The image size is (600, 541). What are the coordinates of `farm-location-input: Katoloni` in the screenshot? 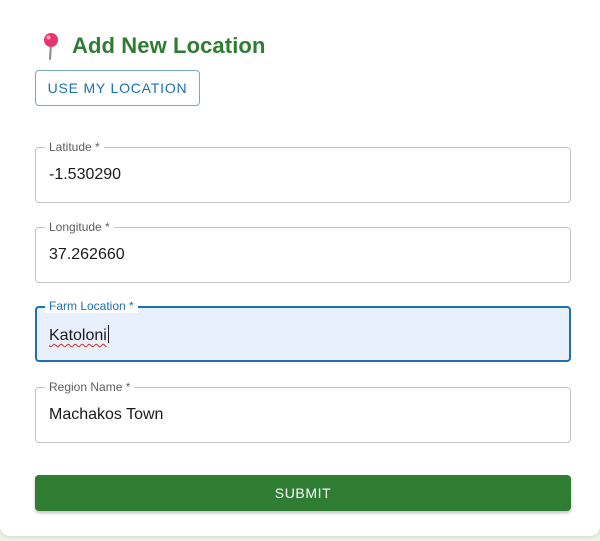 It's located at (299, 335).